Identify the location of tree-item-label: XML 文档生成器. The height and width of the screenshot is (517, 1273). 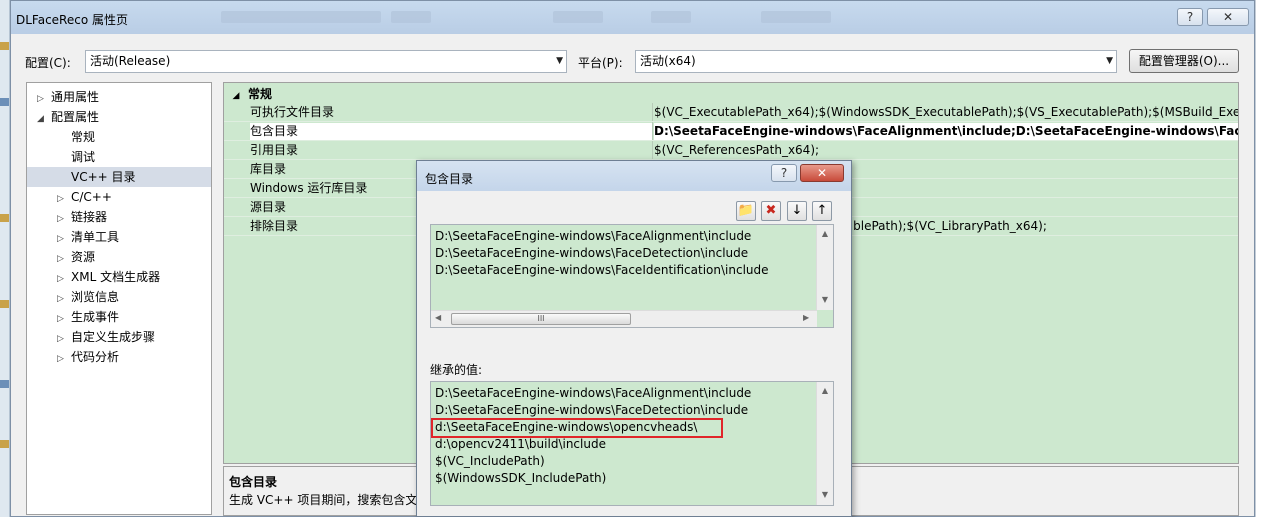
(116, 277).